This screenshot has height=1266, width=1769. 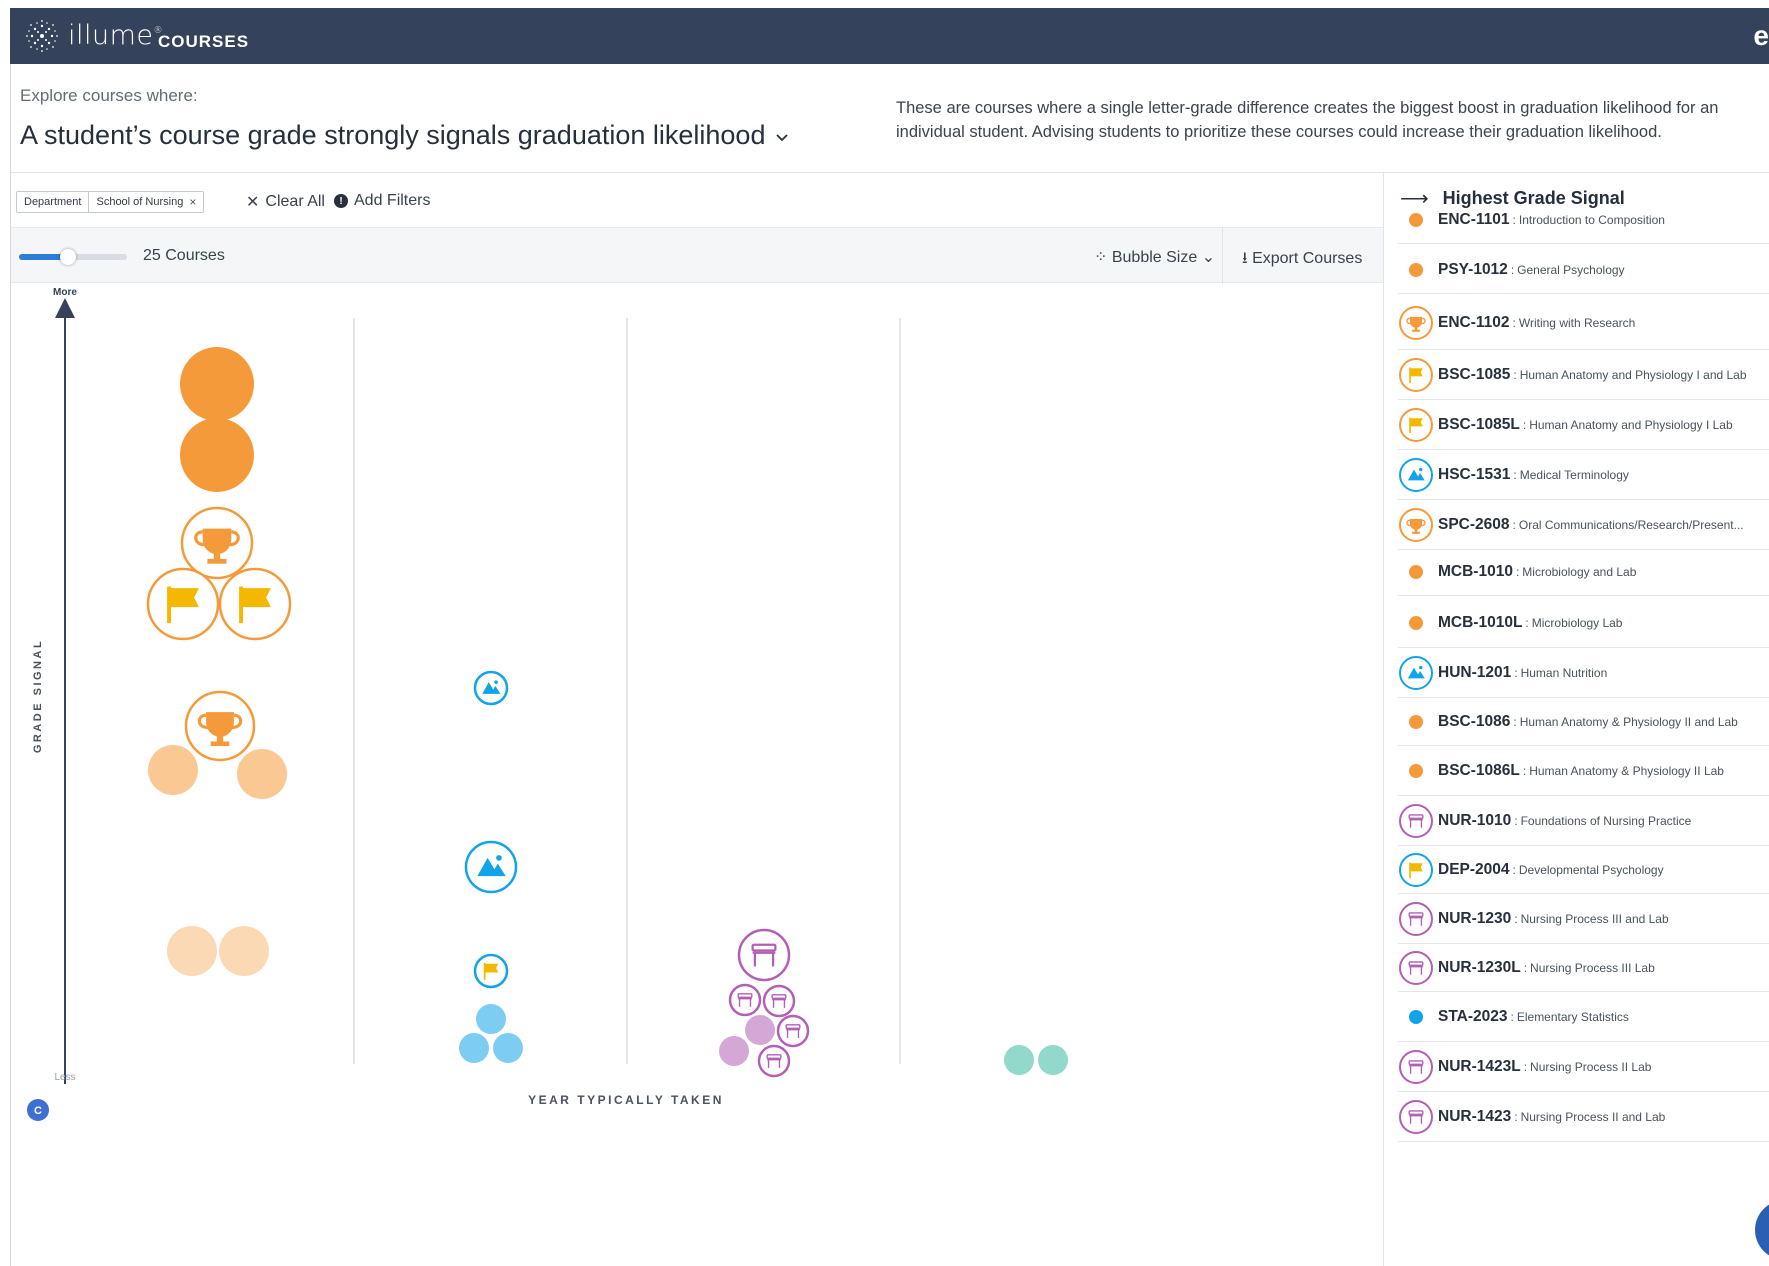 I want to click on course-list-item: NUR-1423: Nursing Process II and Lab, so click(x=1583, y=1117).